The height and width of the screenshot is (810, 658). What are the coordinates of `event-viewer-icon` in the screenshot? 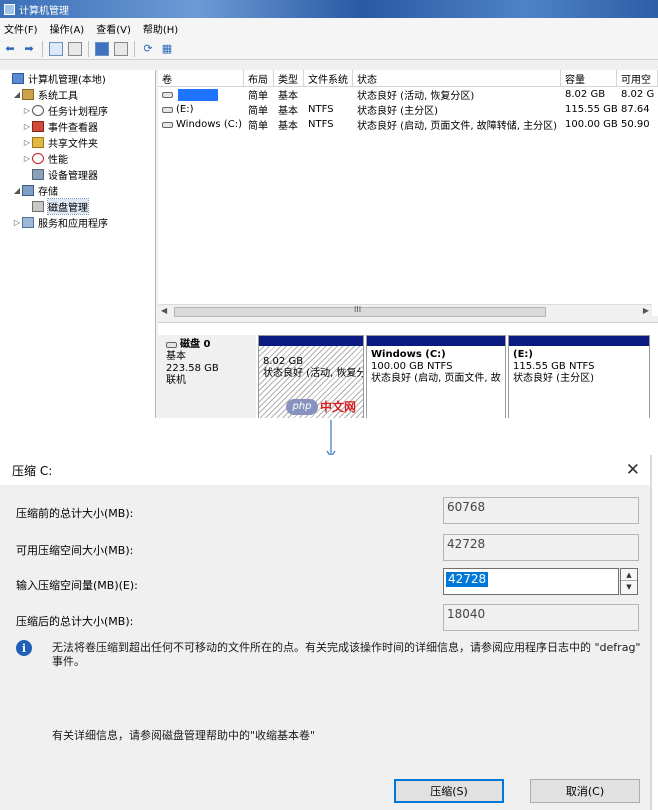 It's located at (38, 126).